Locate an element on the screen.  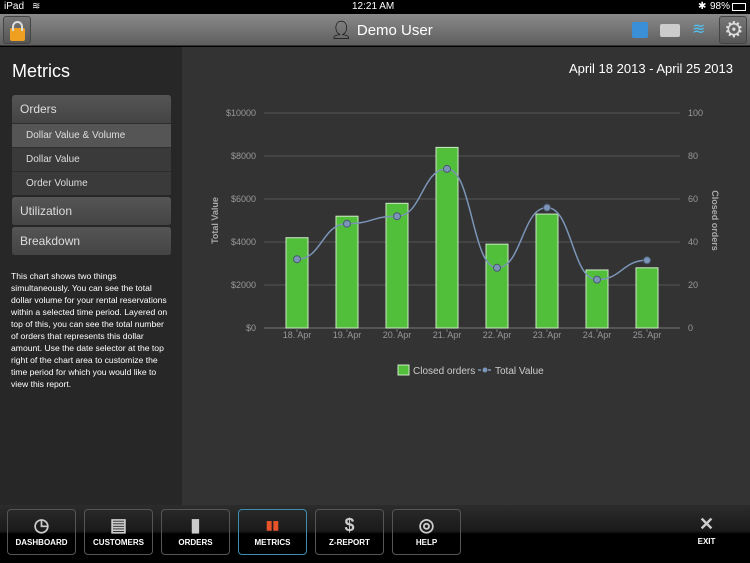
zreport-icon: $ is located at coordinates (349, 525).